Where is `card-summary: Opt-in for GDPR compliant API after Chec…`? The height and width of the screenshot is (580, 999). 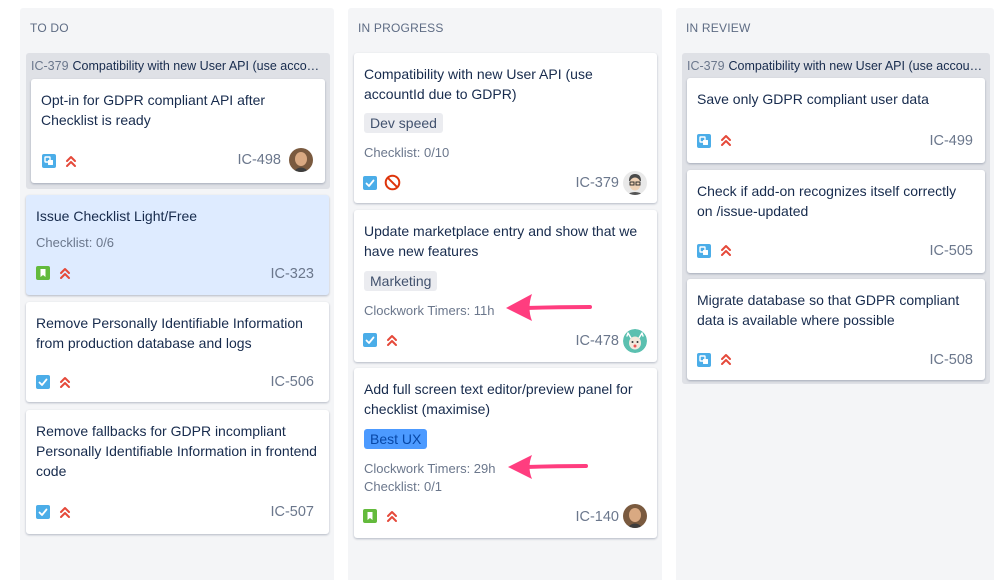
card-summary: Opt-in for GDPR compliant API after Chec… is located at coordinates (153, 110).